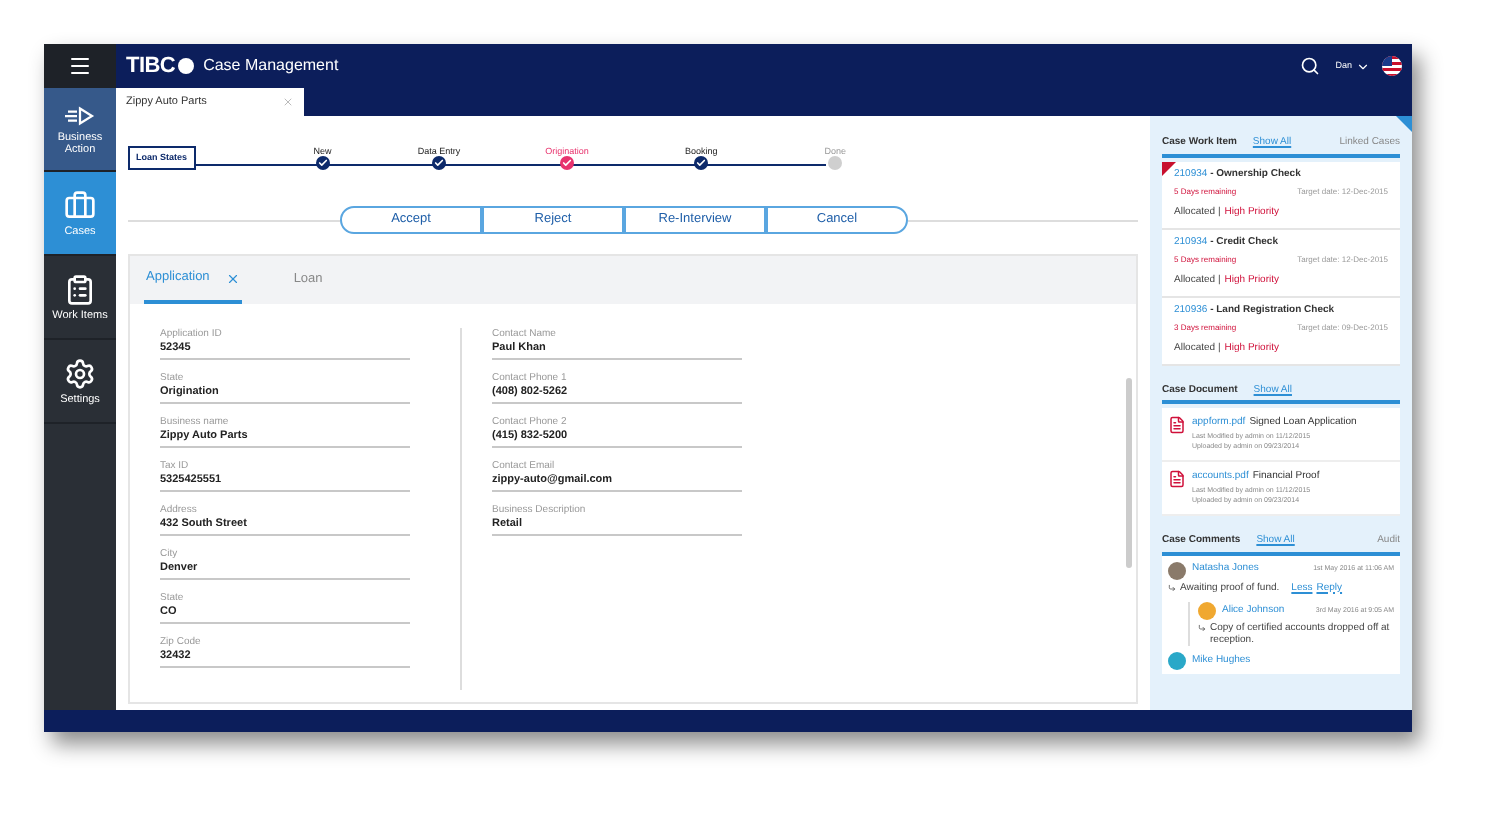 This screenshot has width=1500, height=818. Describe the element at coordinates (1392, 66) in the screenshot. I see `flag-icon` at that location.